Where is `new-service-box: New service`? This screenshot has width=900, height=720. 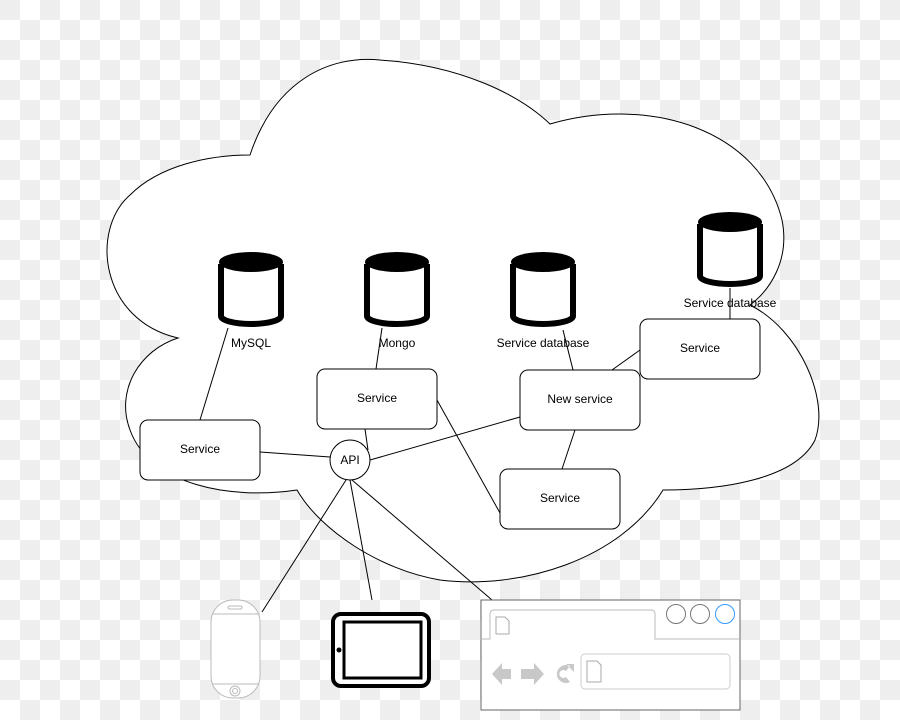 new-service-box: New service is located at coordinates (580, 400).